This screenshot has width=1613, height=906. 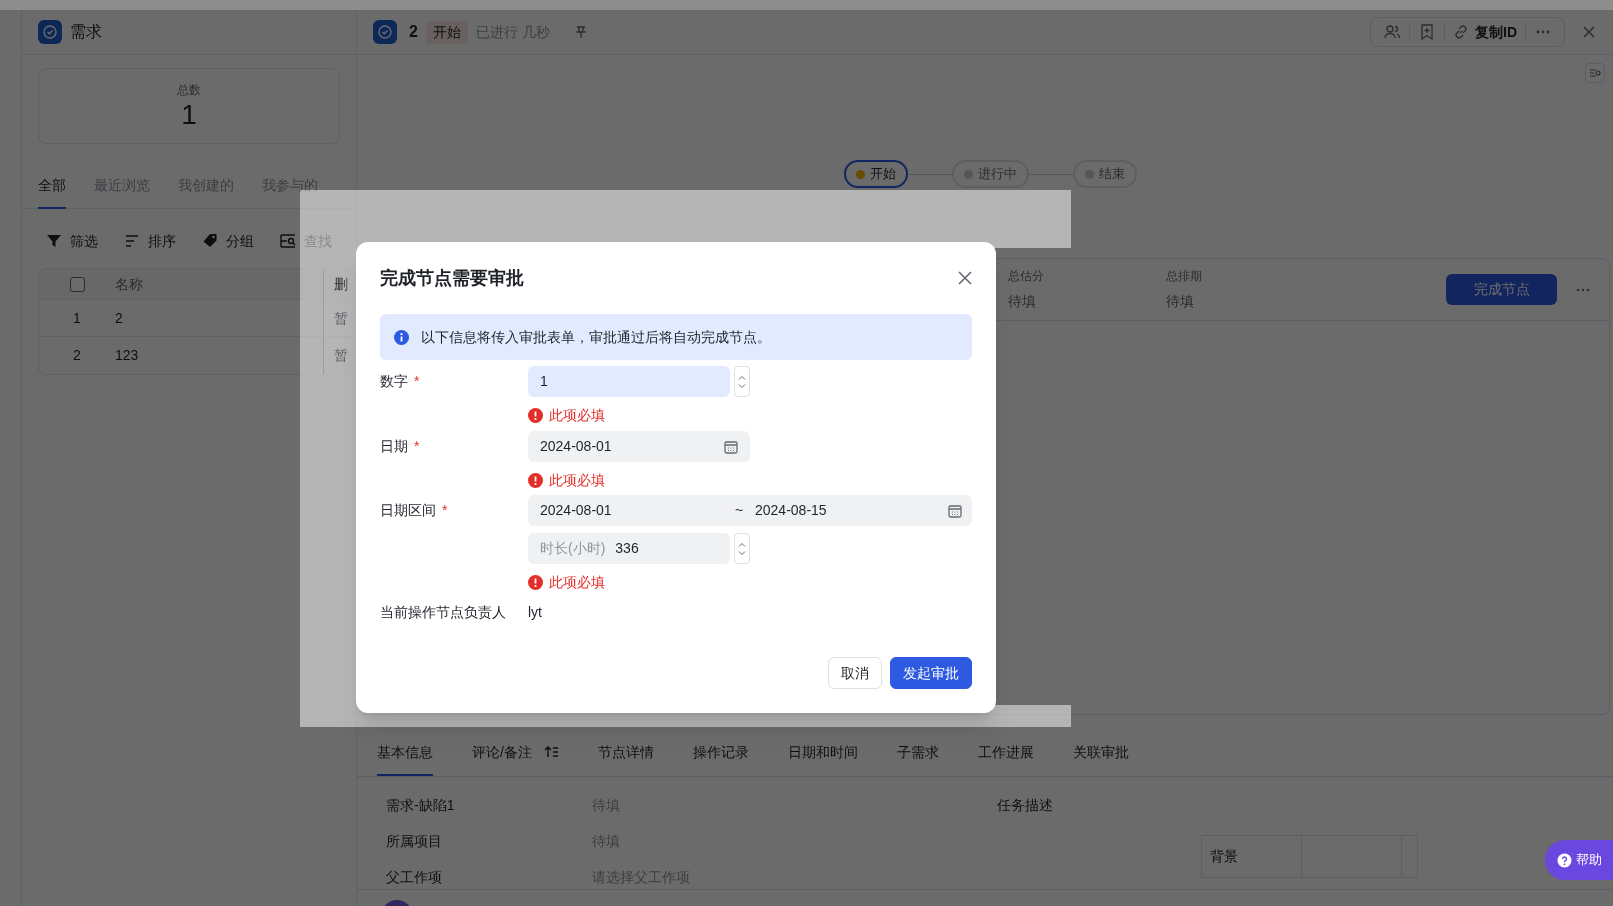 What do you see at coordinates (413, 32) in the screenshot?
I see `item-title: 2` at bounding box center [413, 32].